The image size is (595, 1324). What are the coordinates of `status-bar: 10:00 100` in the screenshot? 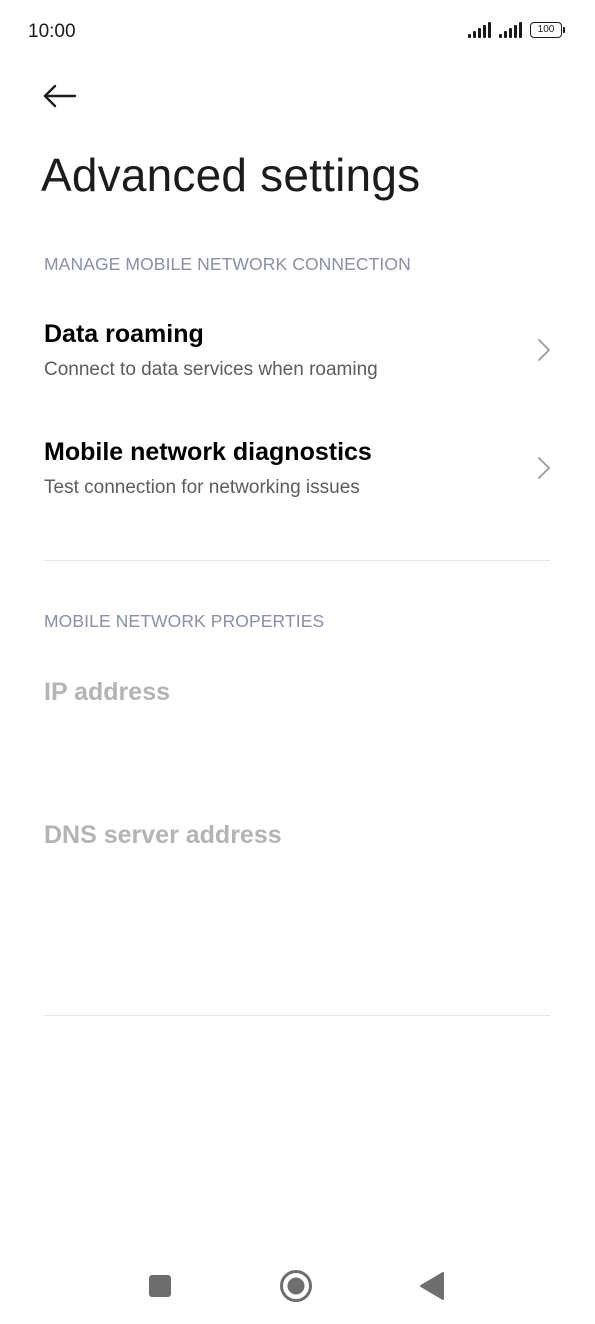 It's located at (297, 32).